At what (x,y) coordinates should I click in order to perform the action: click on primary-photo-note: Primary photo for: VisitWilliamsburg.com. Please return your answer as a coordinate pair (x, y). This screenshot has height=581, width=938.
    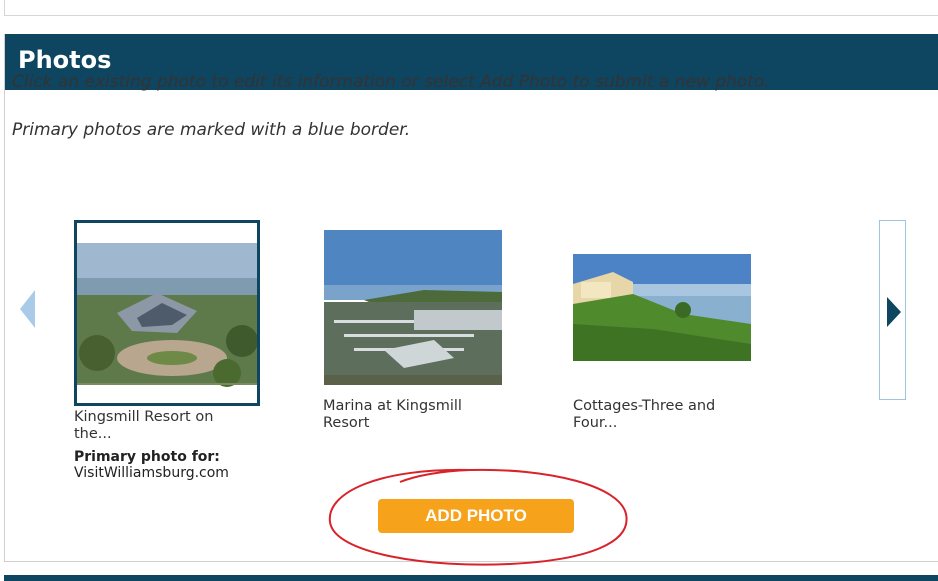
    Looking at the image, I should click on (179, 465).